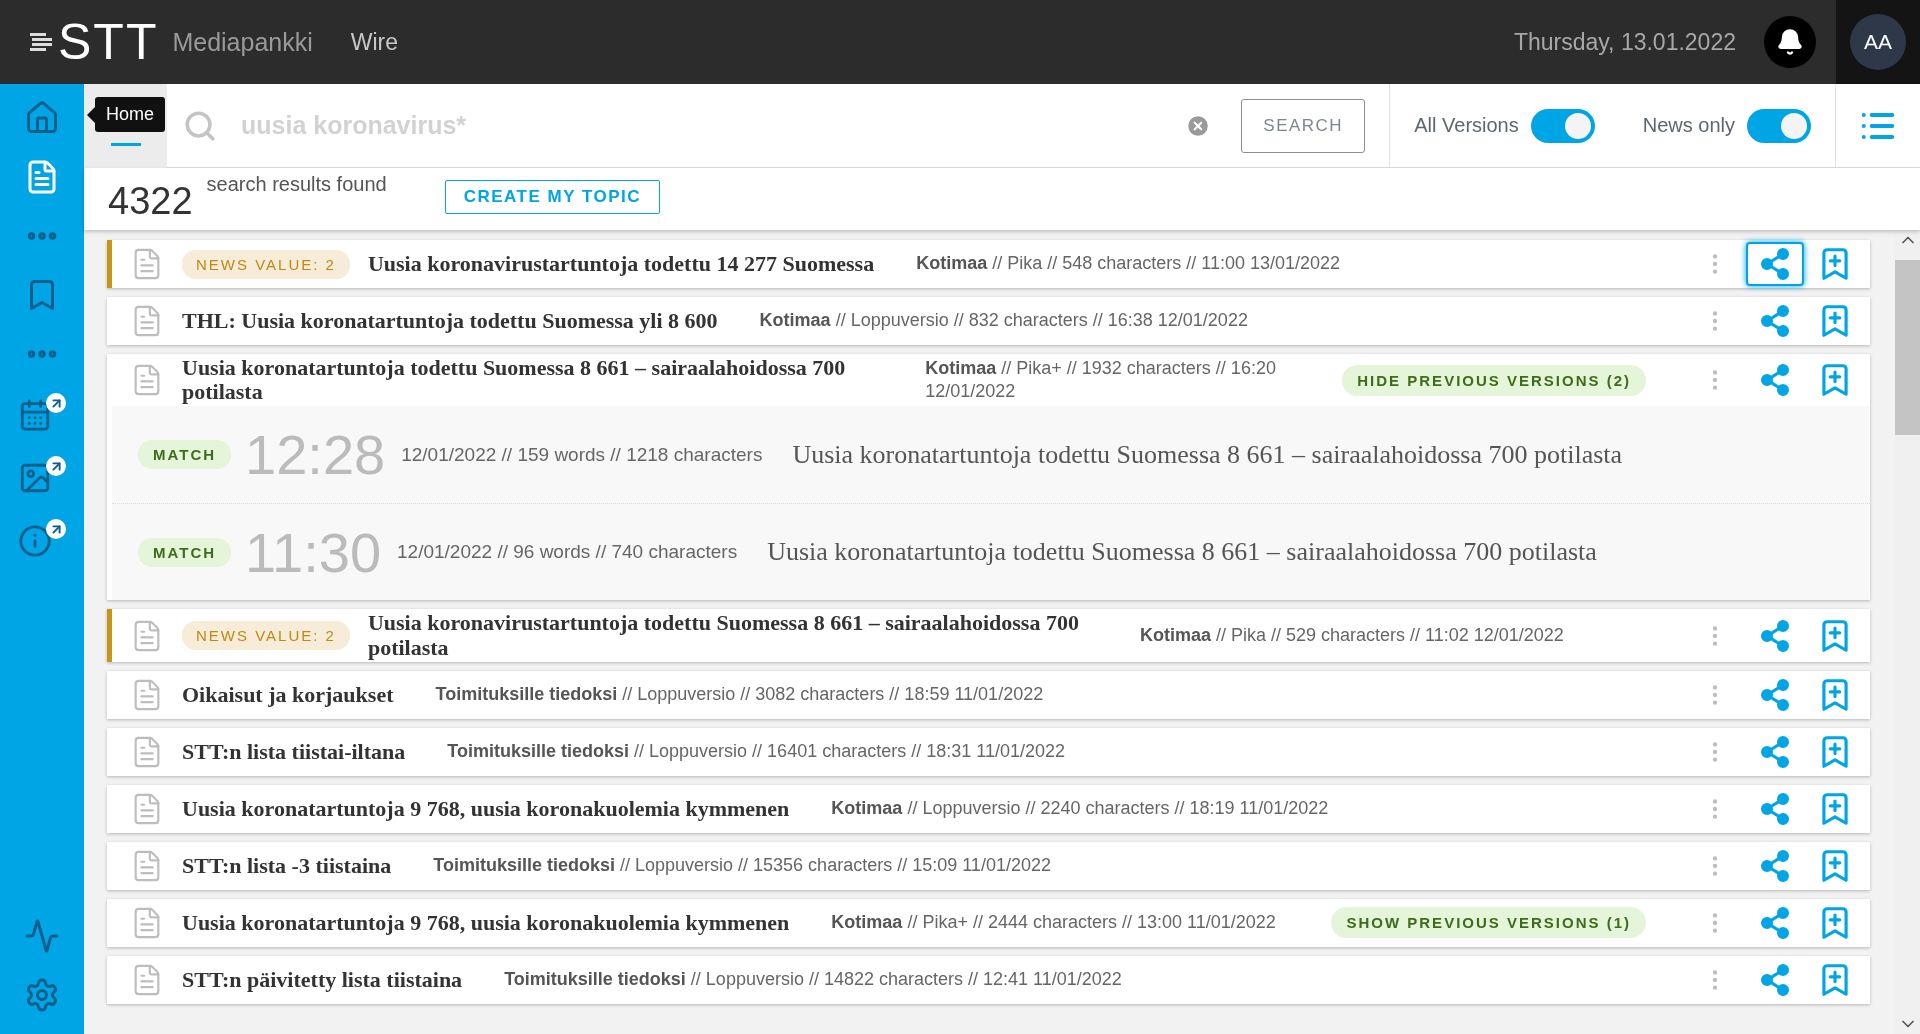 The image size is (1920, 1034). What do you see at coordinates (296, 184) in the screenshot?
I see `result-label: search results found` at bounding box center [296, 184].